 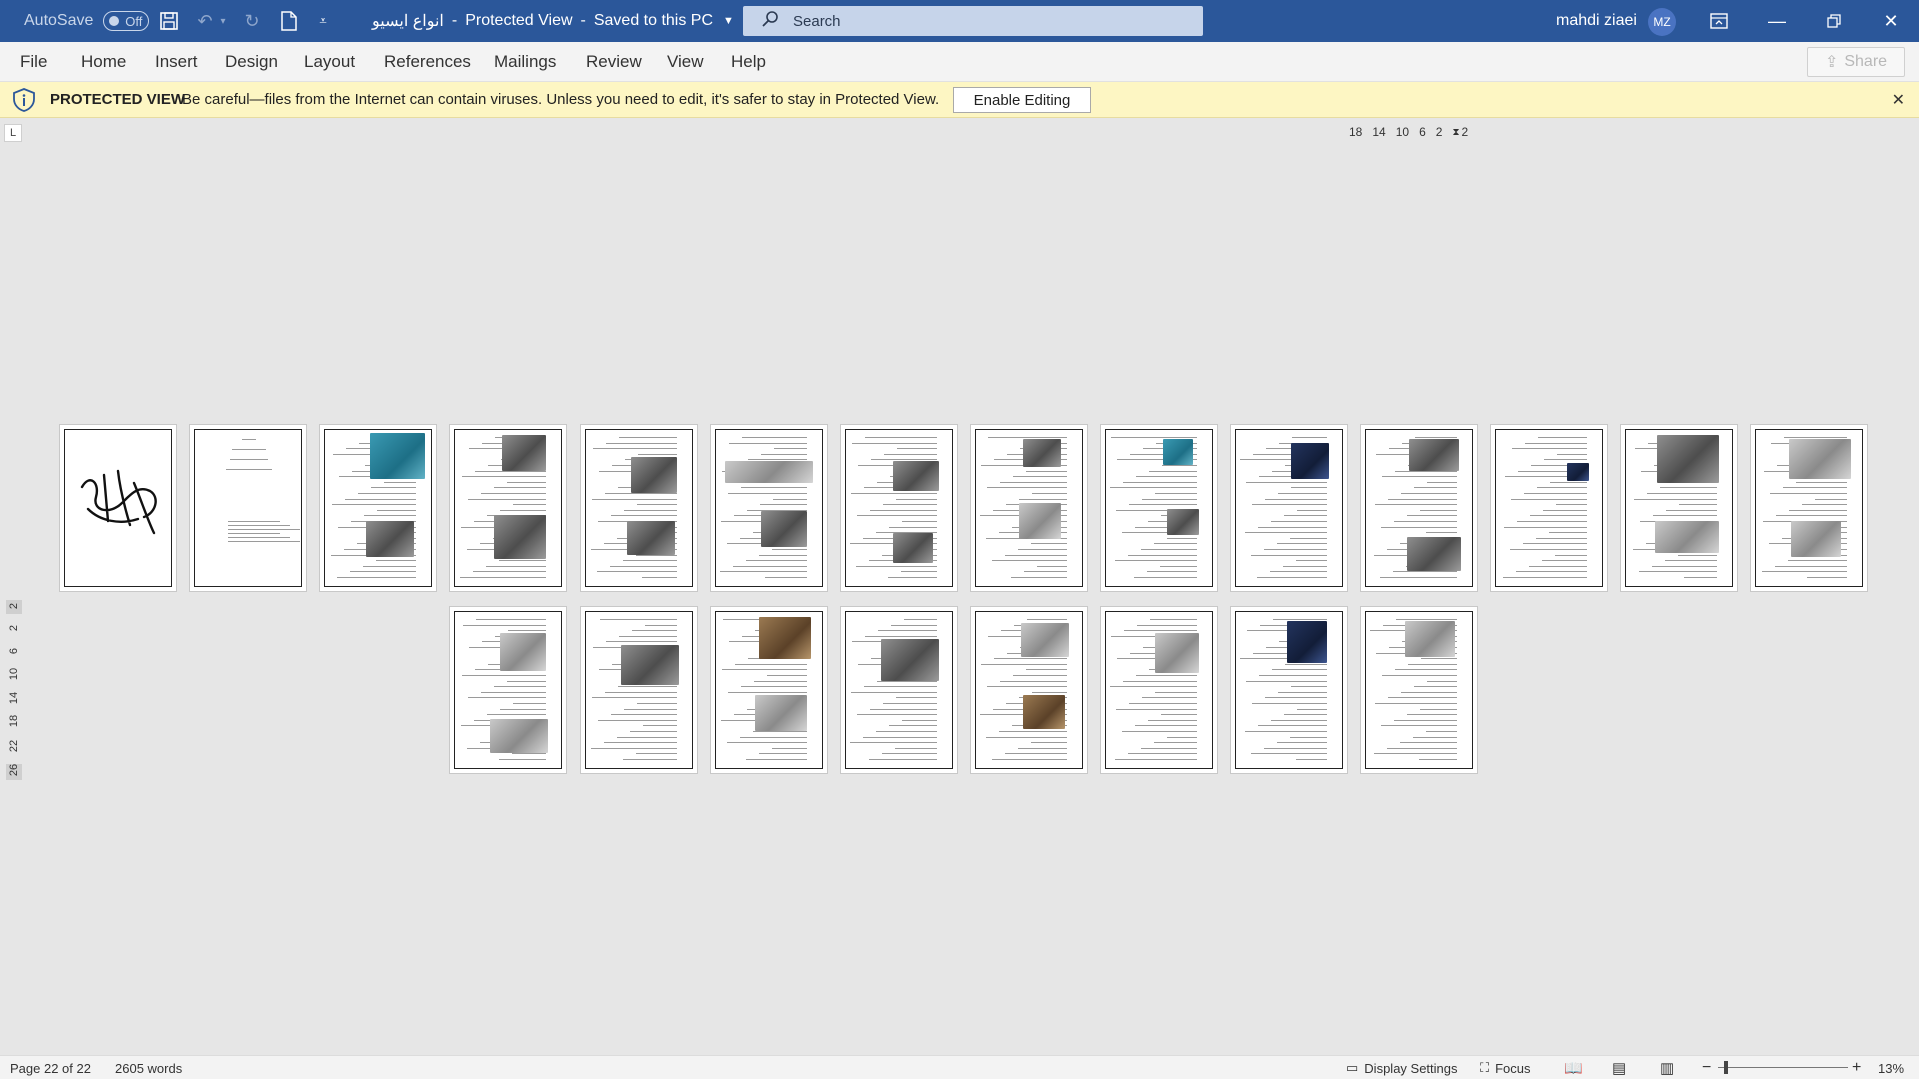 I want to click on page-indicator: Page 22 of 22, so click(x=50, y=1067).